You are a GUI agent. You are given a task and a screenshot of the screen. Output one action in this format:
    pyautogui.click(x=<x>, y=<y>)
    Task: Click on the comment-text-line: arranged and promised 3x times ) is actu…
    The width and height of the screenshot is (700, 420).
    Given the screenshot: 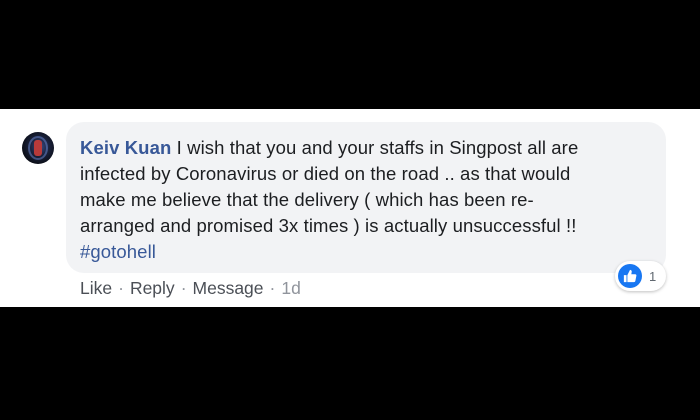 What is the action you would take?
    pyautogui.click(x=328, y=225)
    